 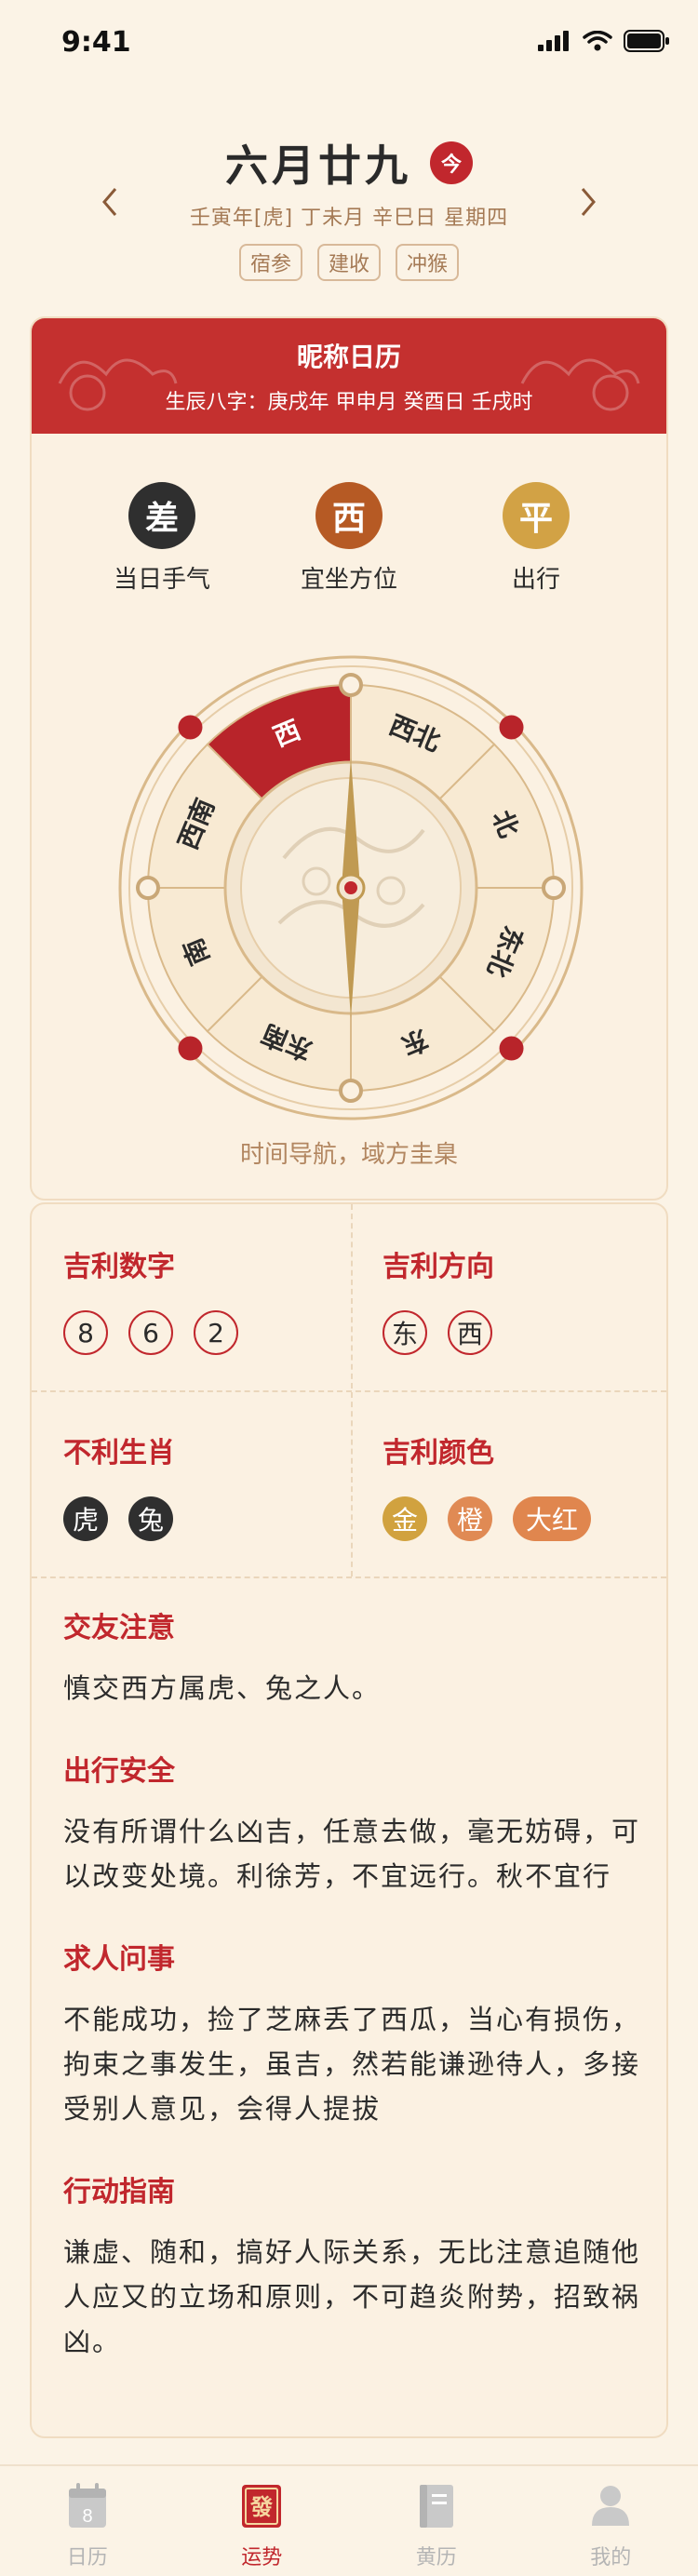 I want to click on tab-fortune: 發 运势, so click(x=262, y=2521).